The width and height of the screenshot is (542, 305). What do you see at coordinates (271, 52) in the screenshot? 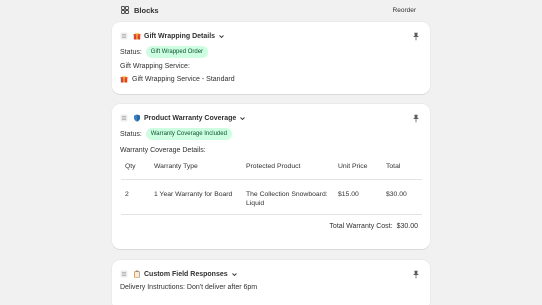
I see `gift-status-row: Status: Gift Wrapped Order` at bounding box center [271, 52].